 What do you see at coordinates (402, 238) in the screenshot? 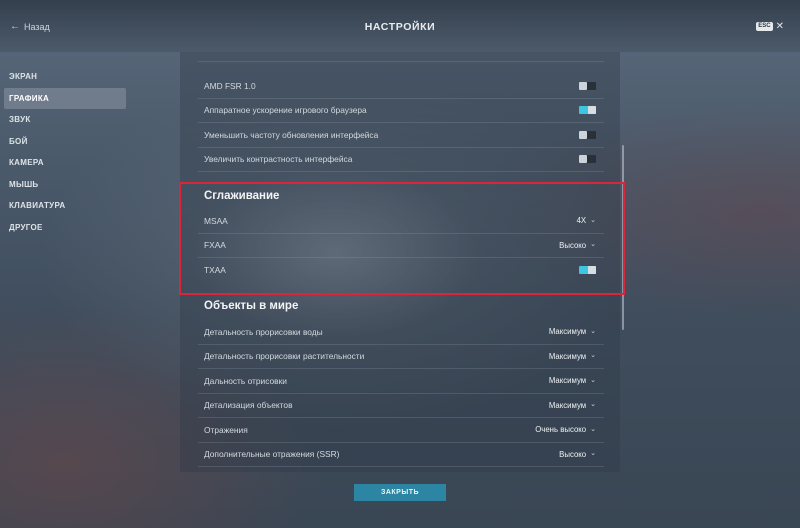
I see `highlight-frame` at bounding box center [402, 238].